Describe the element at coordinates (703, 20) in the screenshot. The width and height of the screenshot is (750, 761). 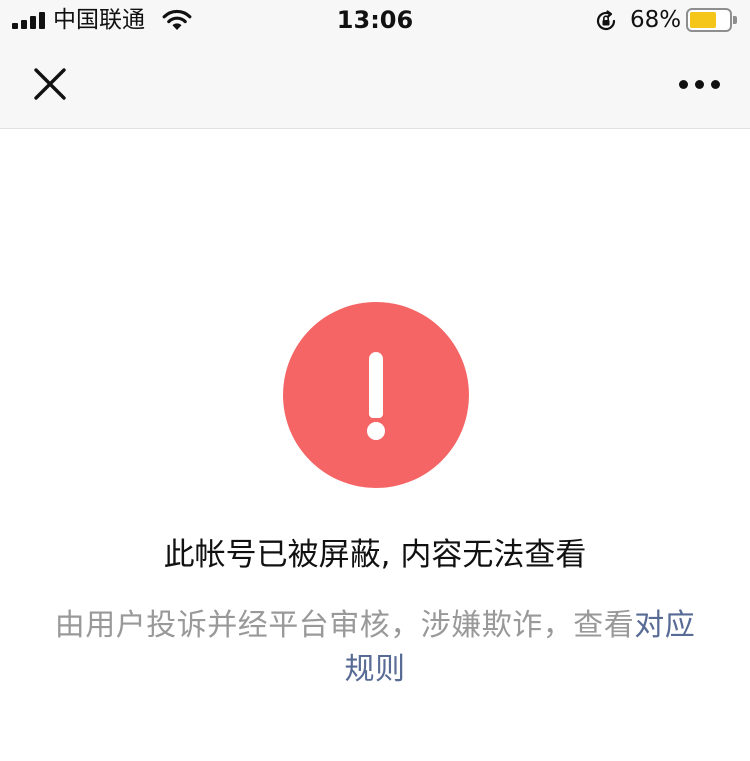
I see `battery-fill` at that location.